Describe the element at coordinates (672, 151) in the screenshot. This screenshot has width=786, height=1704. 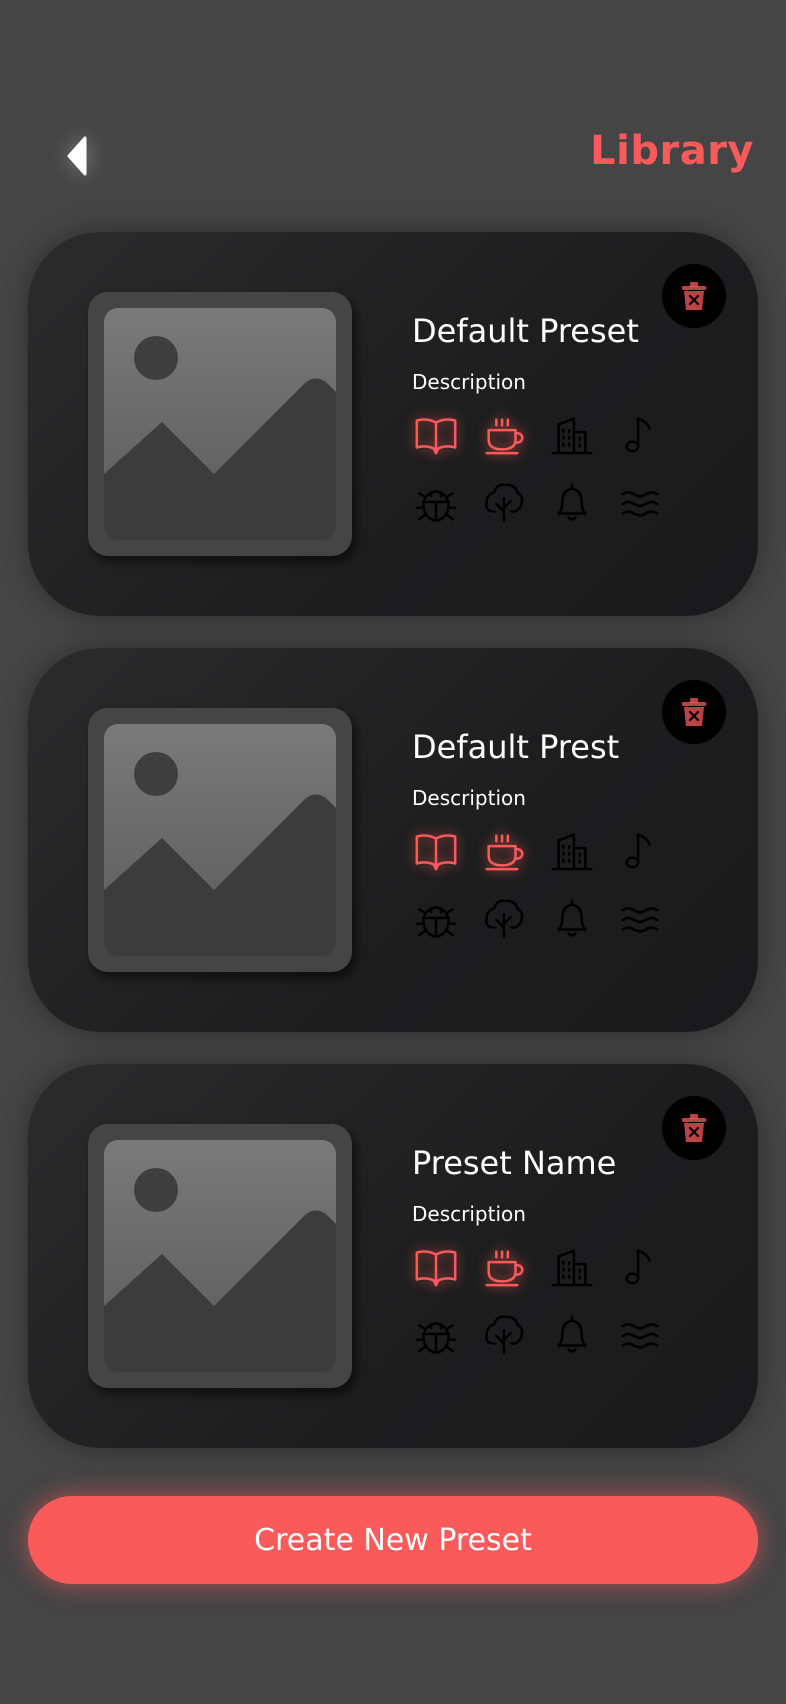
I see `page-title: Library` at that location.